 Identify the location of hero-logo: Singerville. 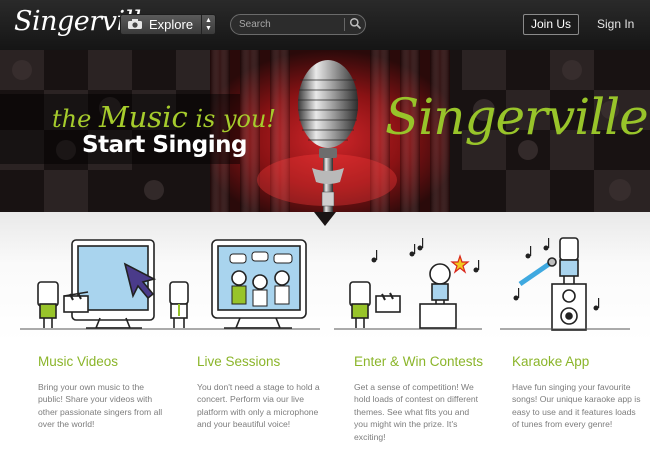
(517, 117).